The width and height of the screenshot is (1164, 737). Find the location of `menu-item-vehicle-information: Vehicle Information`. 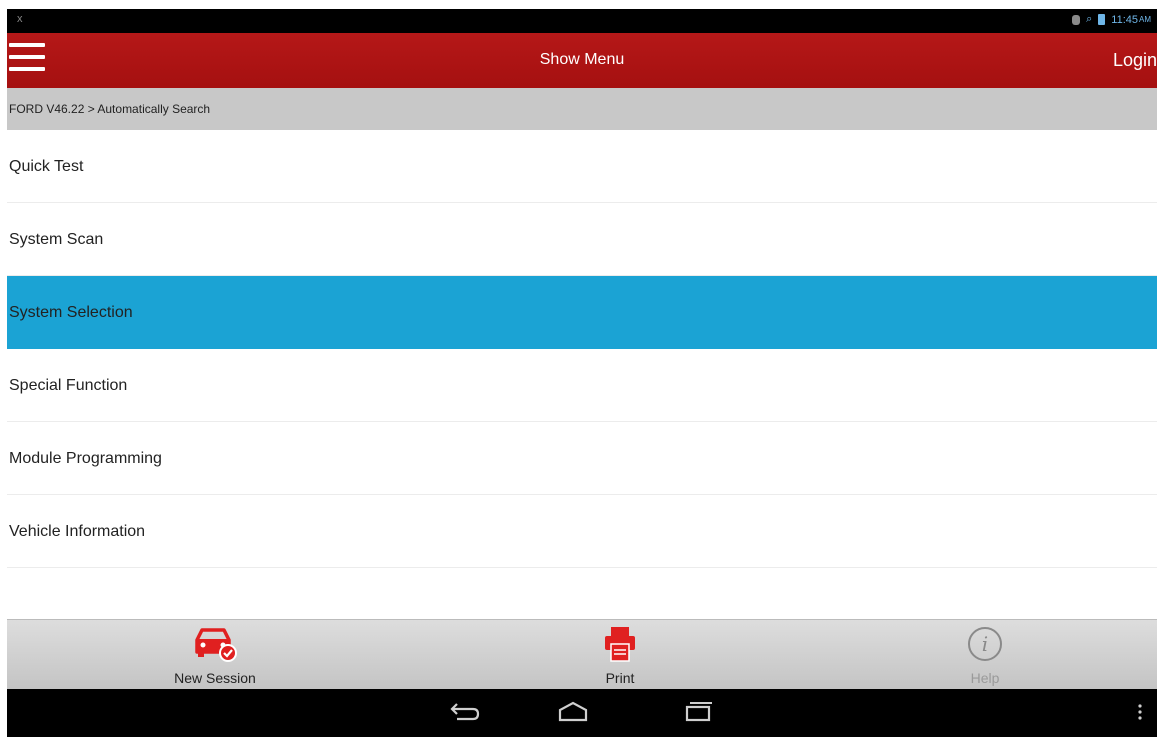

menu-item-vehicle-information: Vehicle Information is located at coordinates (582, 531).